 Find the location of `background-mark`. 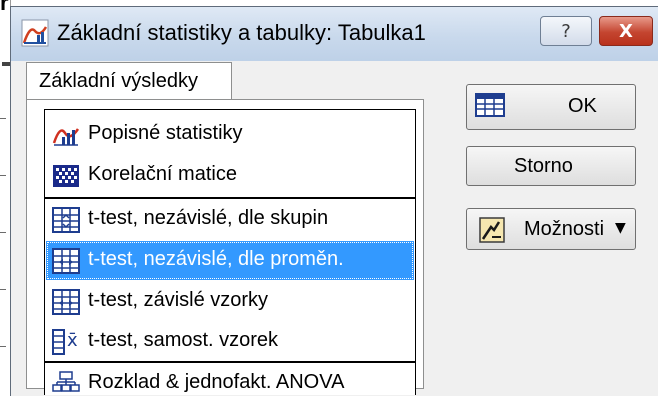

background-mark is located at coordinates (6, 64).